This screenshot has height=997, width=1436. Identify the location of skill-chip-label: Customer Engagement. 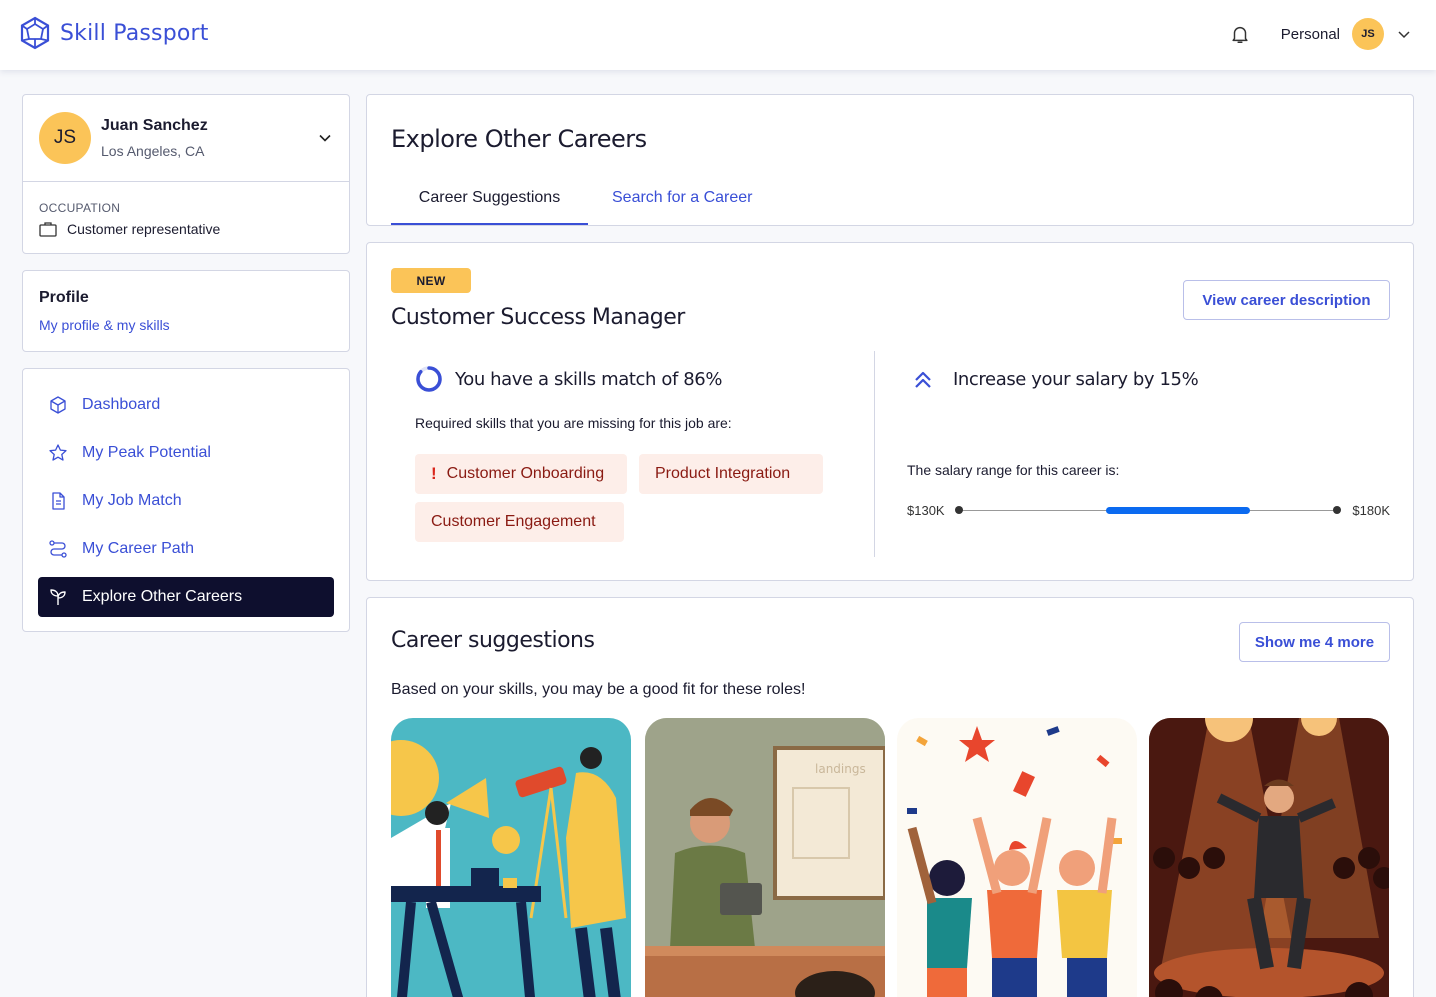
(513, 521).